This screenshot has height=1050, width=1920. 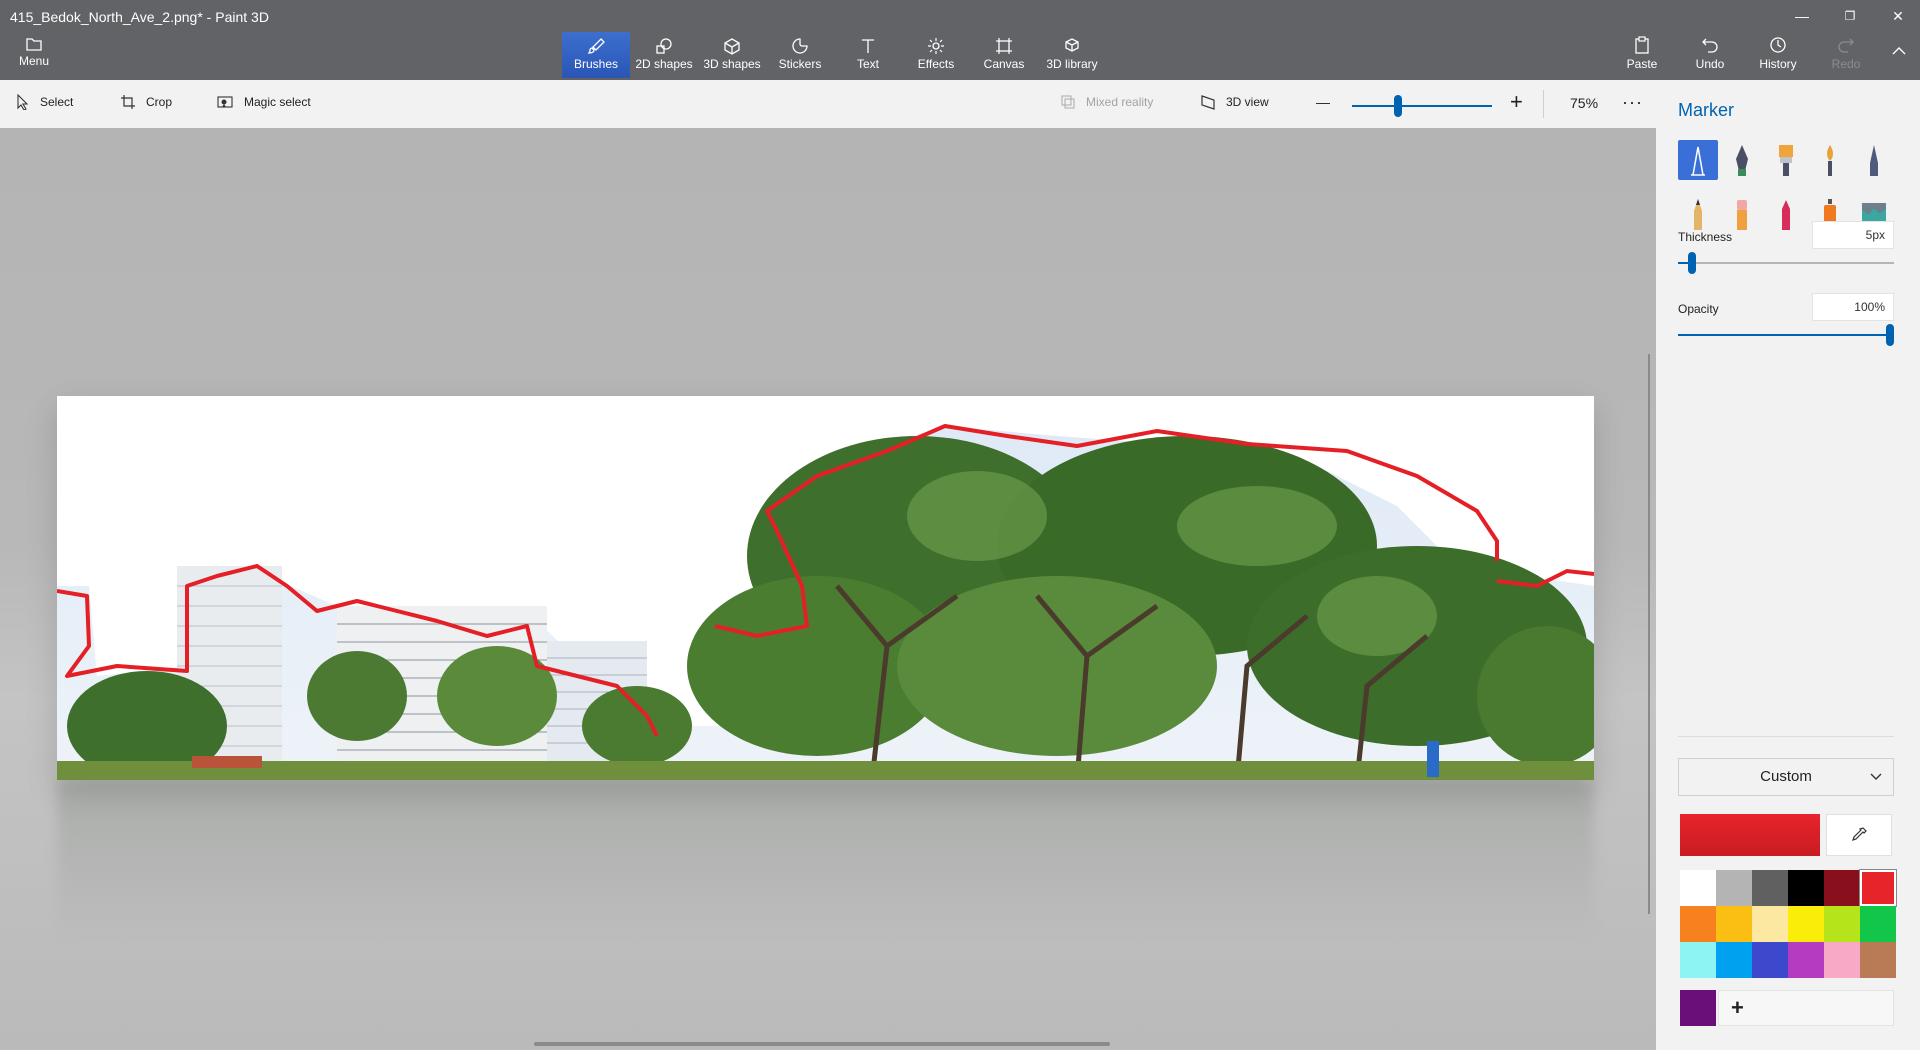 What do you see at coordinates (1004, 64) in the screenshot?
I see `tab-label: Canvas` at bounding box center [1004, 64].